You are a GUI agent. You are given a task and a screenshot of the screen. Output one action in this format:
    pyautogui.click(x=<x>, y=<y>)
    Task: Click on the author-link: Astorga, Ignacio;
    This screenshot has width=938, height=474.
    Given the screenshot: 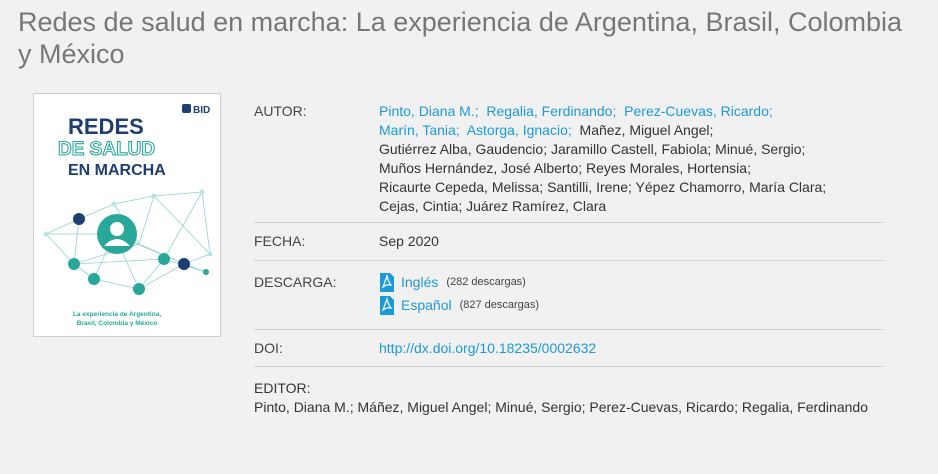 What is the action you would take?
    pyautogui.click(x=519, y=130)
    